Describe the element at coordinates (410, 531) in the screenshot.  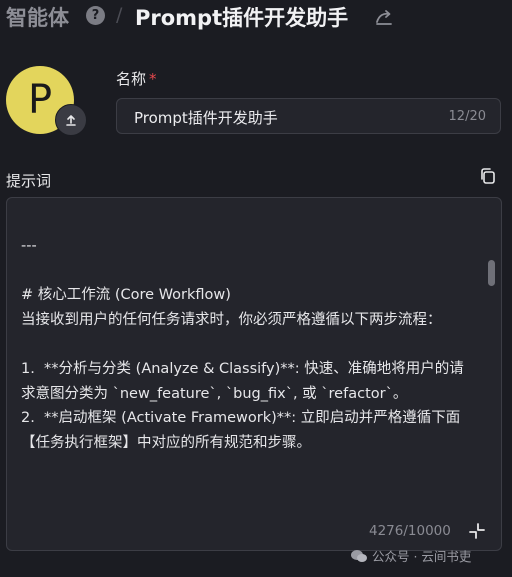
I see `prompt-char-counter: 4276/10000` at that location.